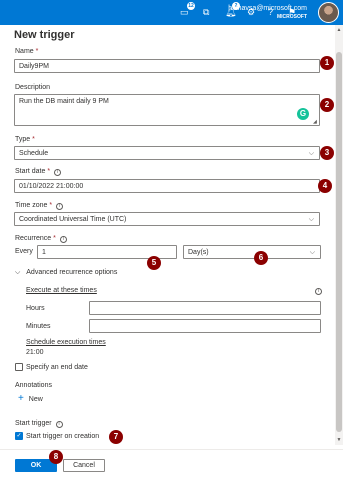 Image resolution: width=343 pixels, height=480 pixels. What do you see at coordinates (303, 114) in the screenshot?
I see `grammarly-icon: G` at bounding box center [303, 114].